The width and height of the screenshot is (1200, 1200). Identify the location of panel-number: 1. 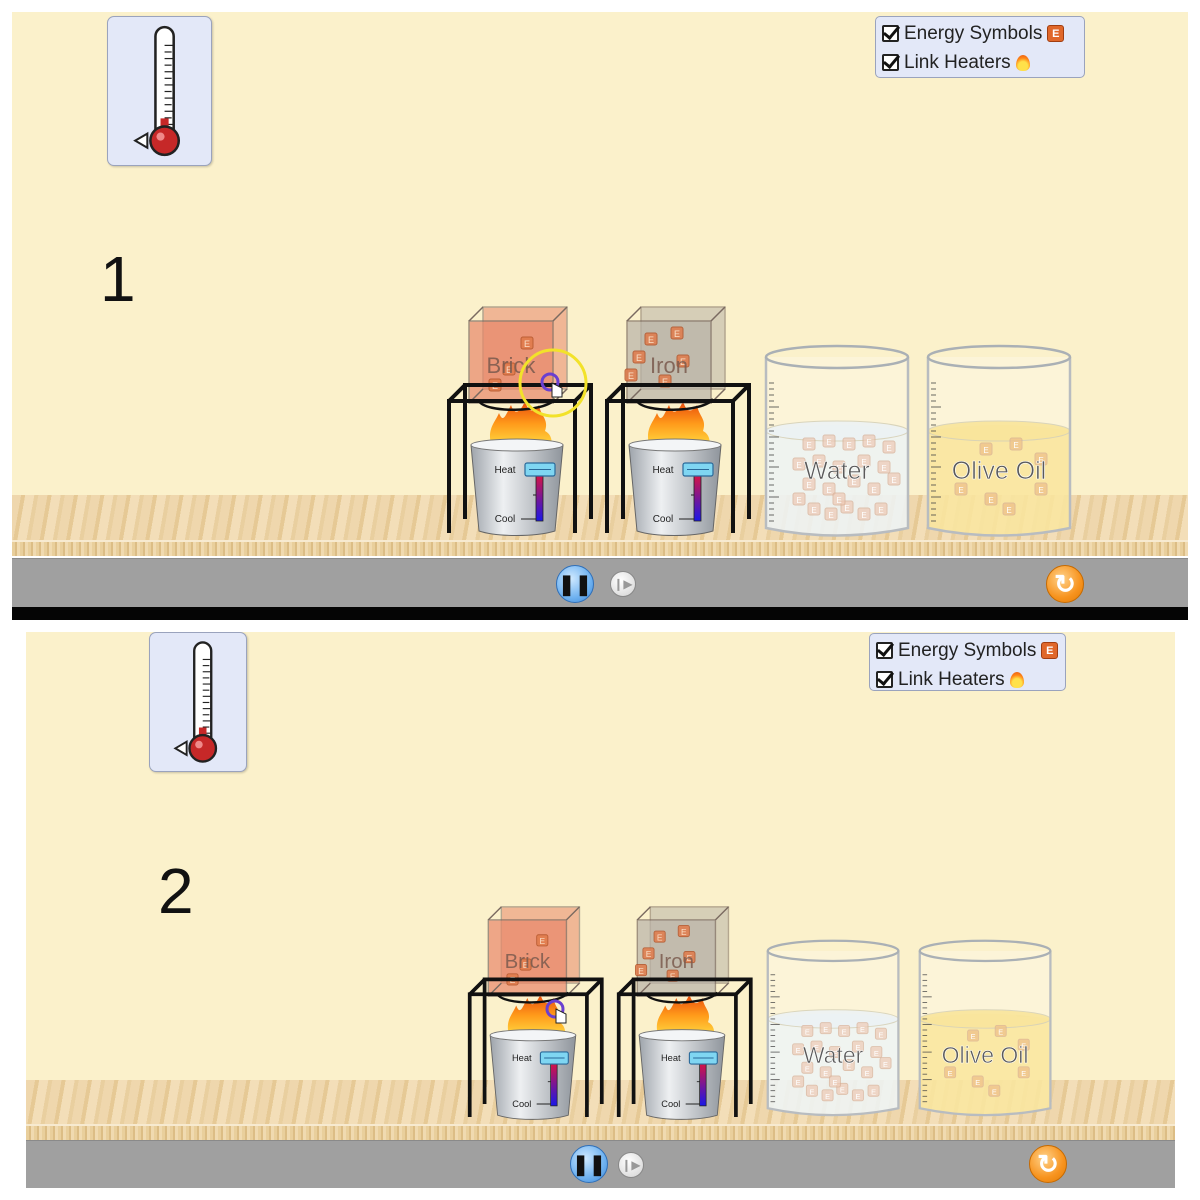
(118, 279).